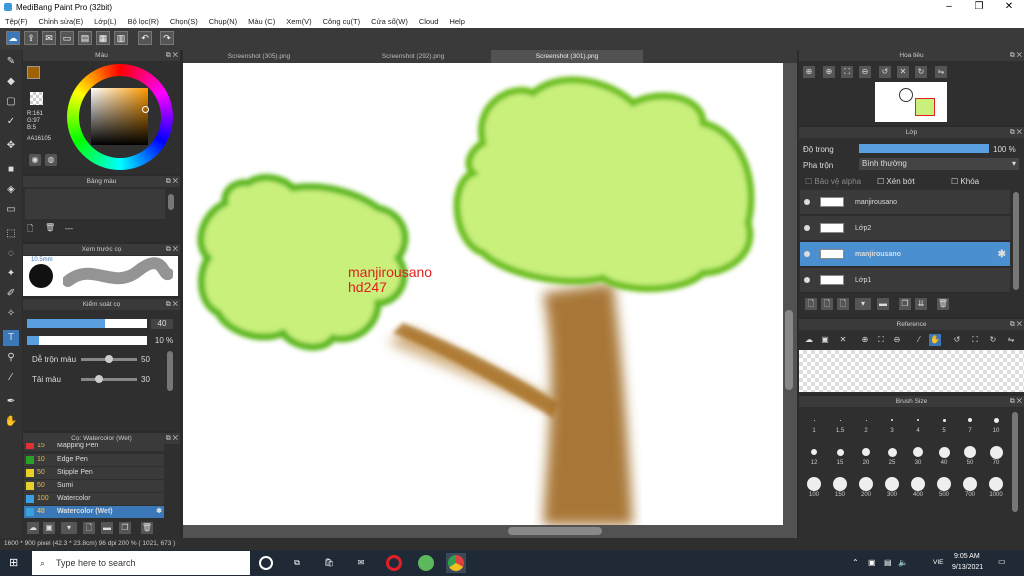  Describe the element at coordinates (1002, 254) in the screenshot. I see `layer-settings-icon: ✱` at that location.